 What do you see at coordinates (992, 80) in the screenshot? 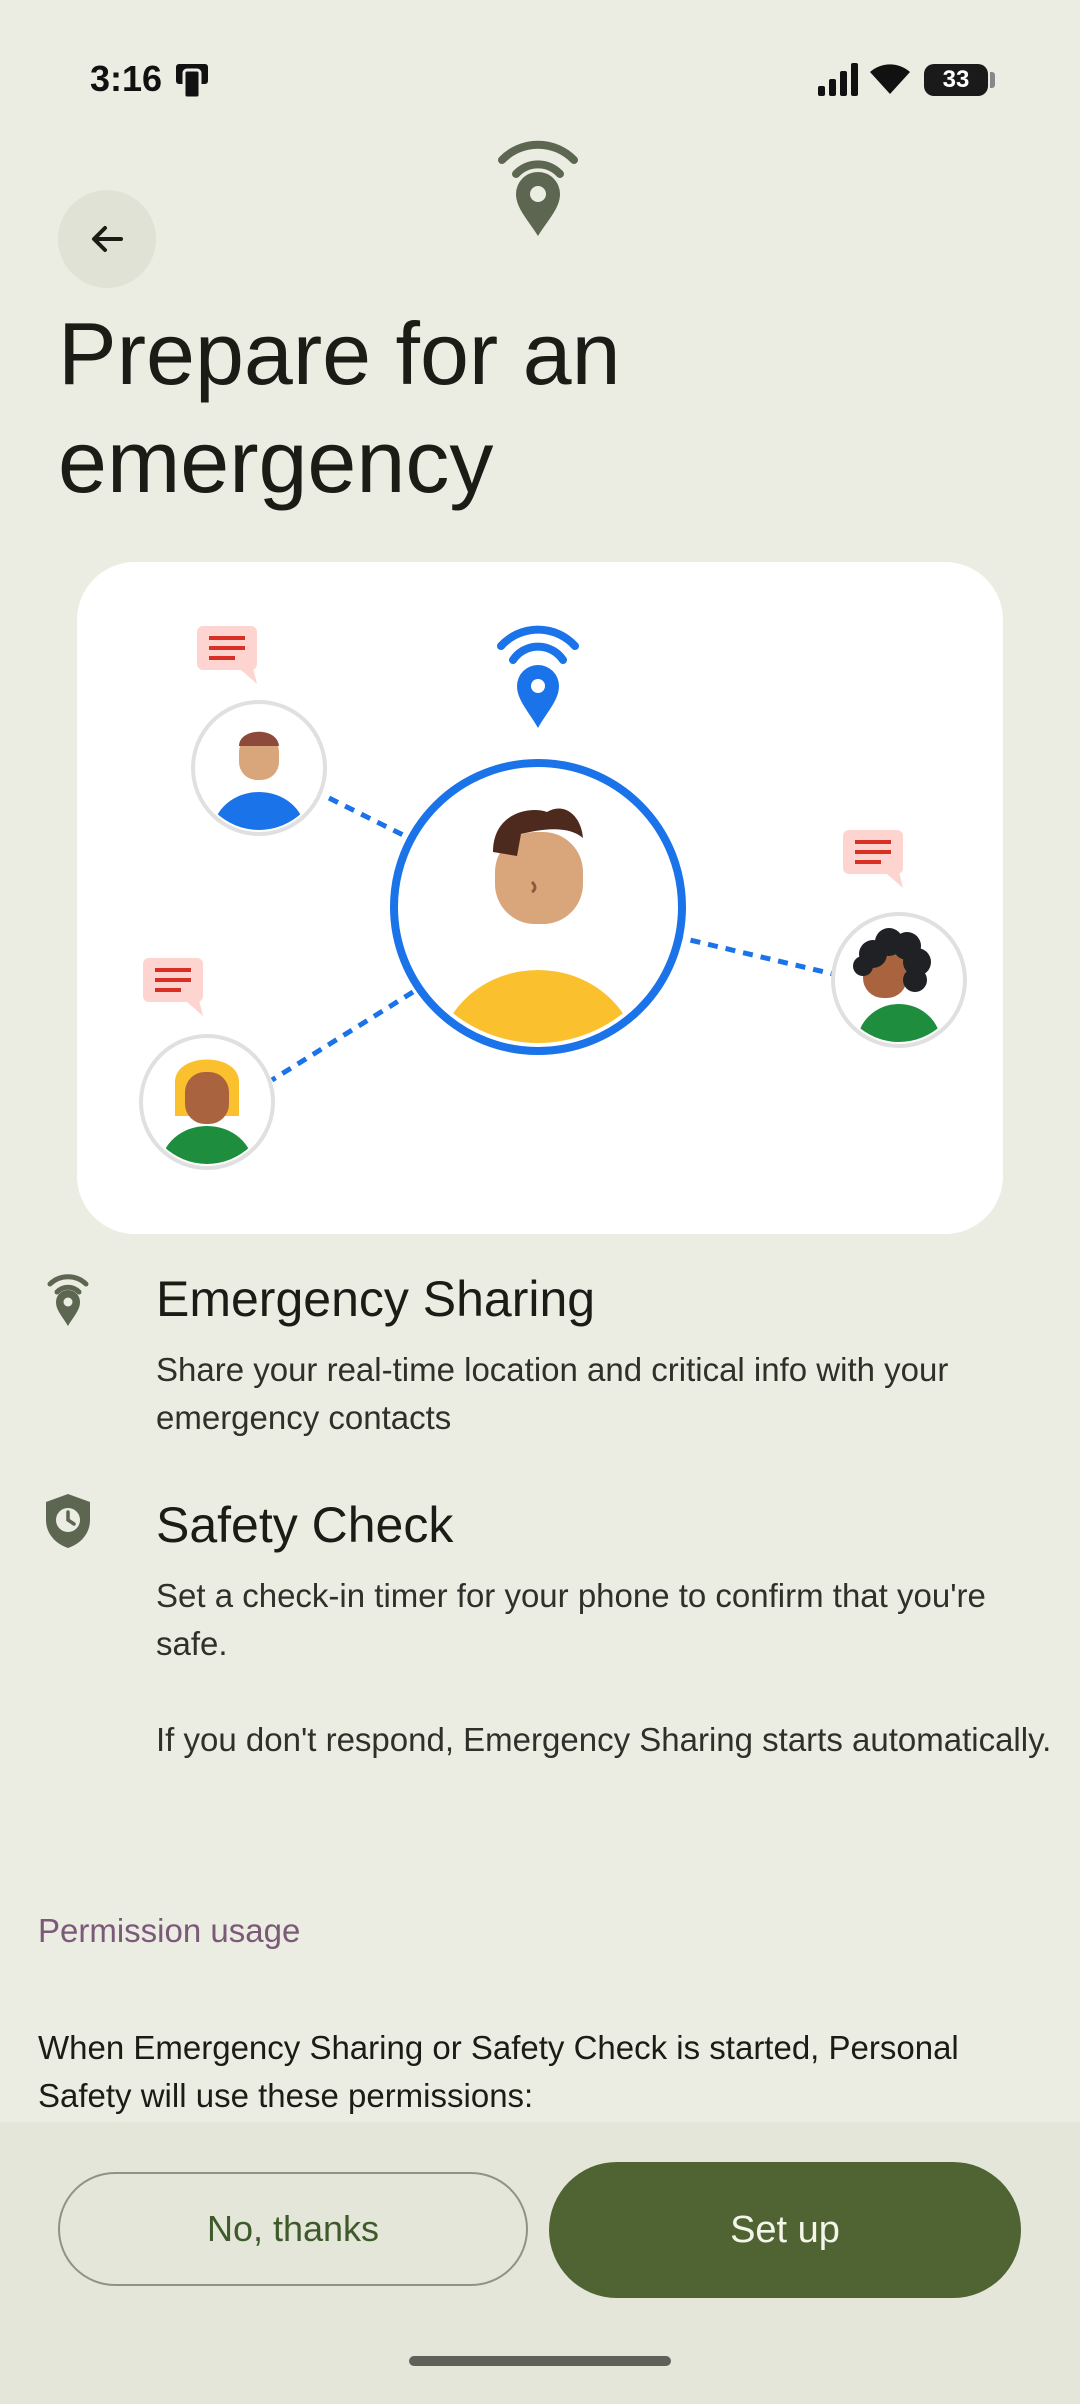
I see `battery-tip` at bounding box center [992, 80].